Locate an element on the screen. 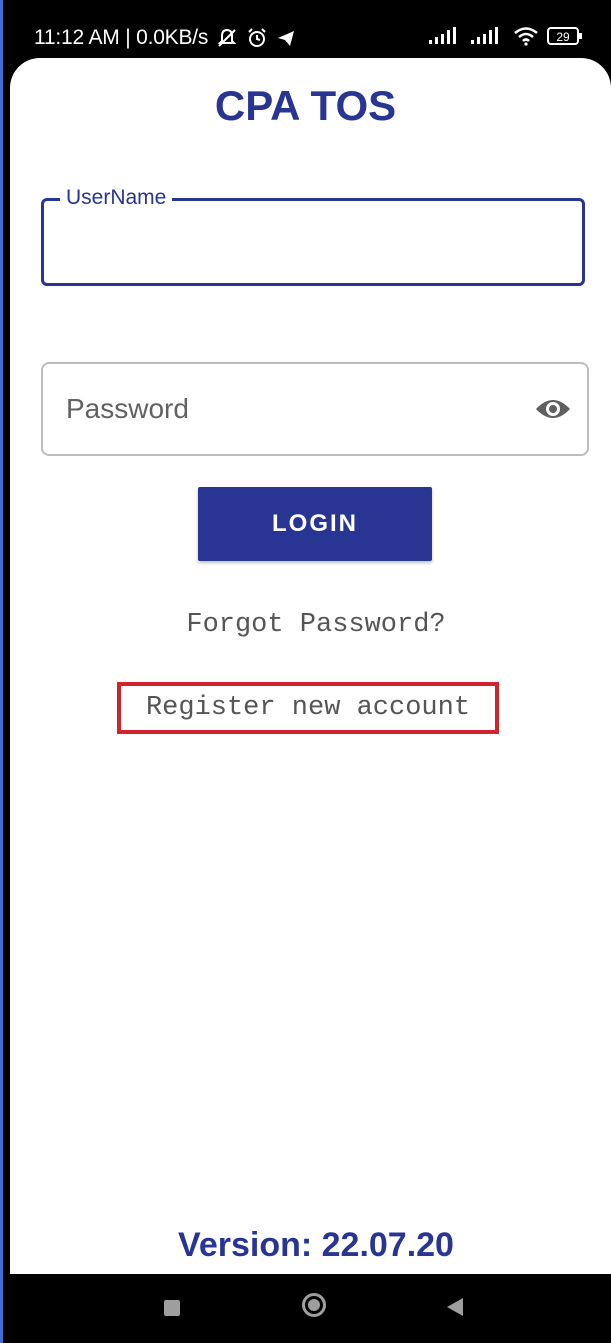 The width and height of the screenshot is (611, 1343). eye-icon is located at coordinates (553, 409).